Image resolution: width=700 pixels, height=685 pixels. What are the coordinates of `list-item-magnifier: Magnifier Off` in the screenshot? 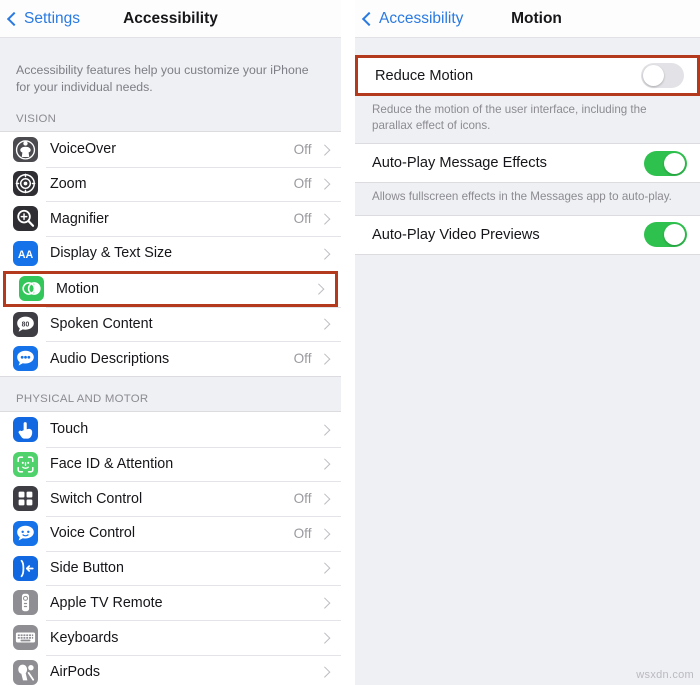 It's located at (170, 218).